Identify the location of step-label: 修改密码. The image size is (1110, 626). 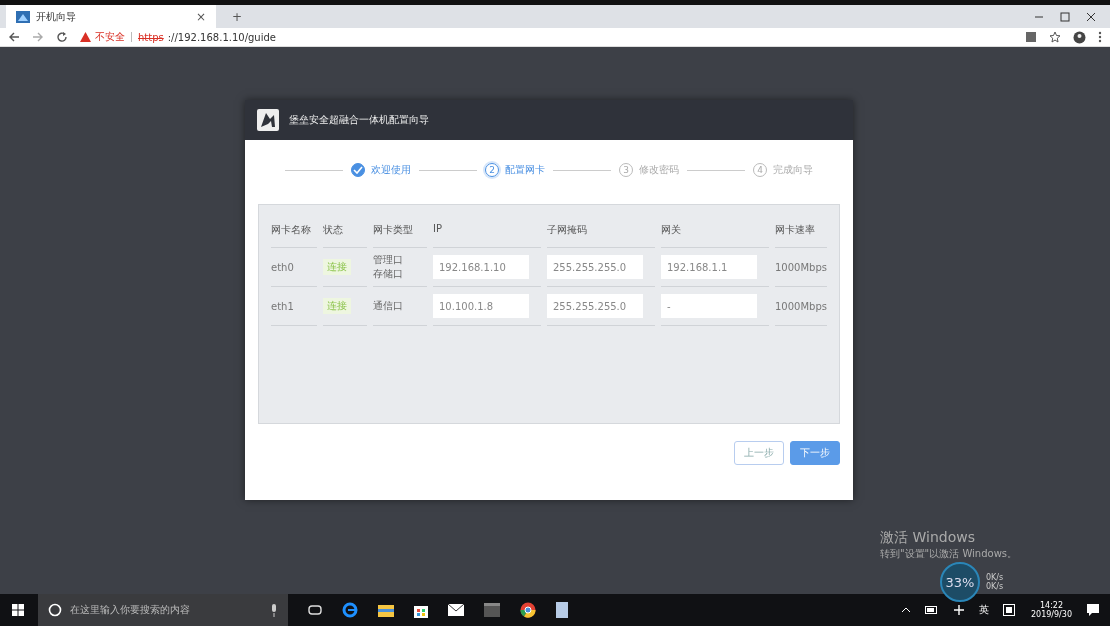
(659, 170).